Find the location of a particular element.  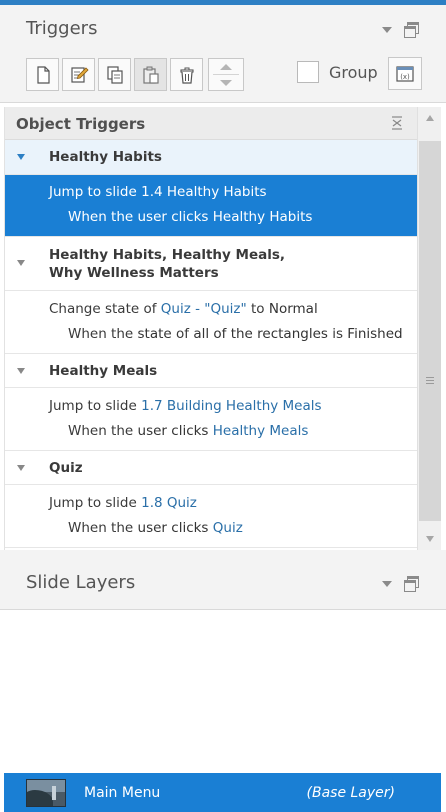

thumbnail-hill is located at coordinates (40, 797).